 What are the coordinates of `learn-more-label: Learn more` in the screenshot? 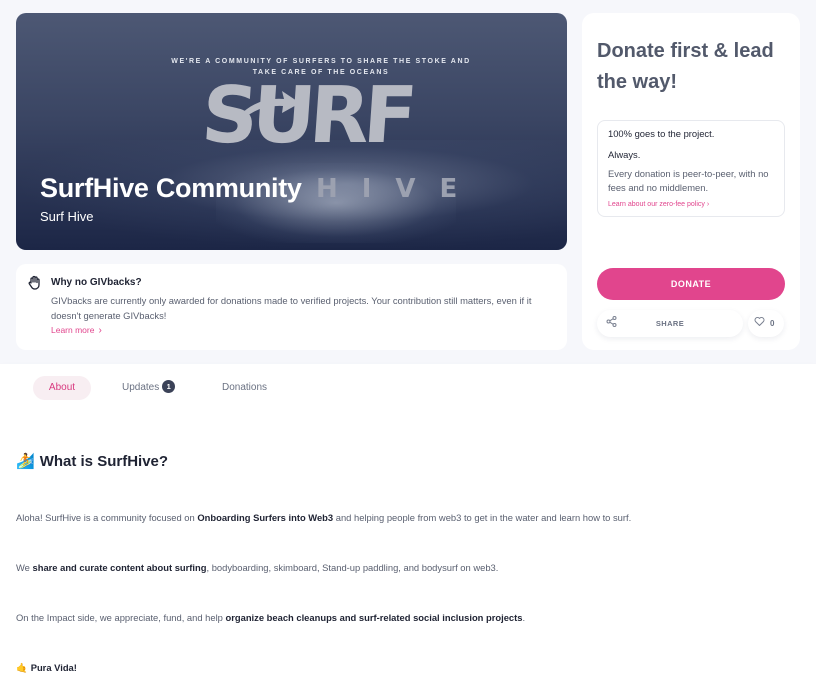 It's located at (73, 330).